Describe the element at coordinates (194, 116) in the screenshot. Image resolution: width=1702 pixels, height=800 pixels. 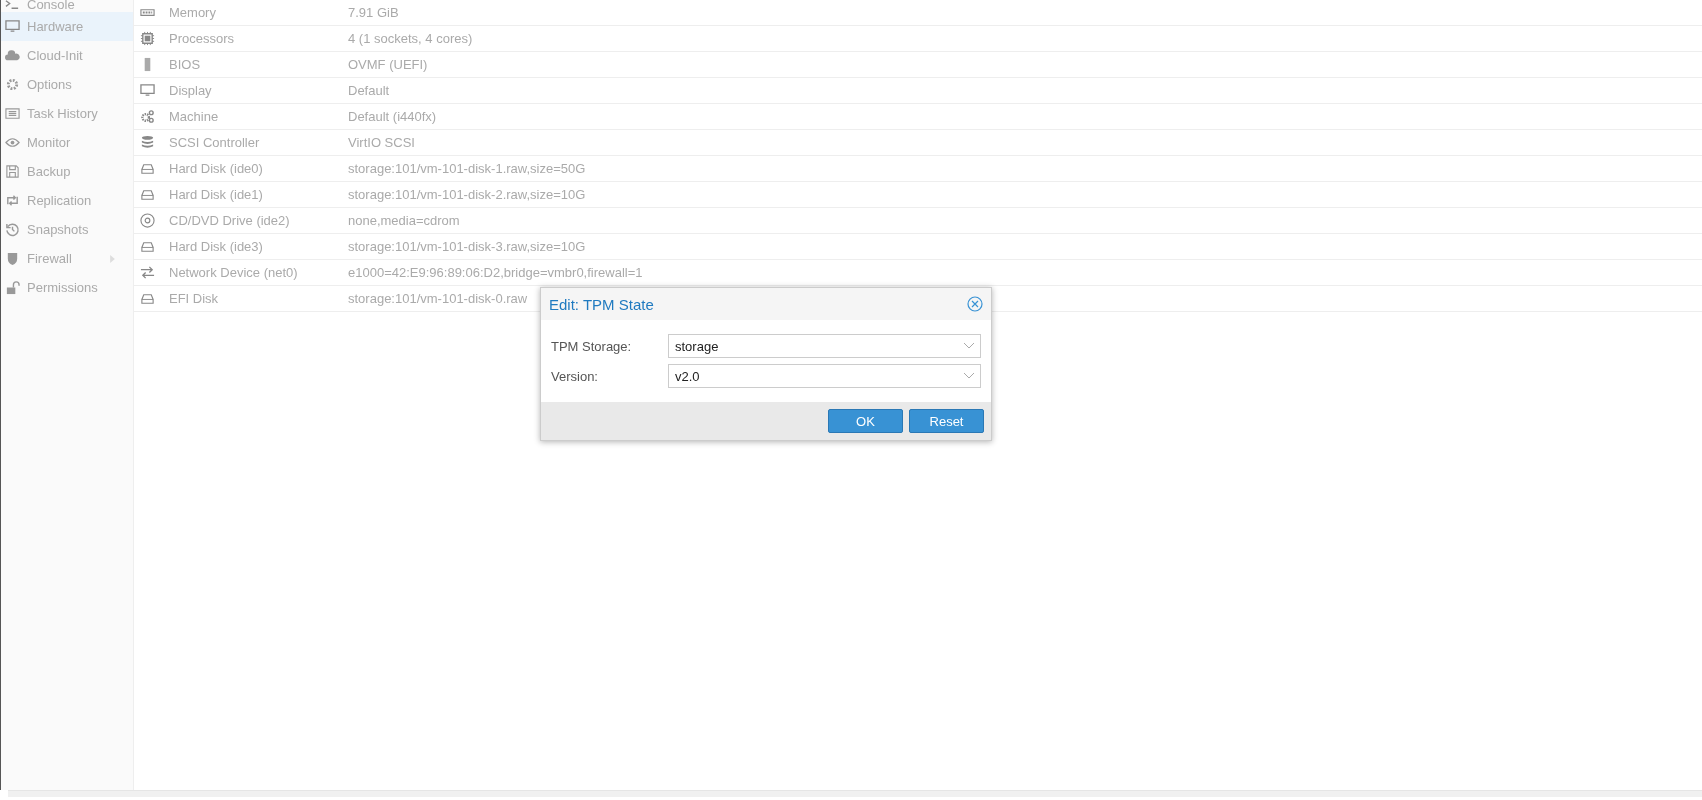
I see `device-name: Machine` at that location.